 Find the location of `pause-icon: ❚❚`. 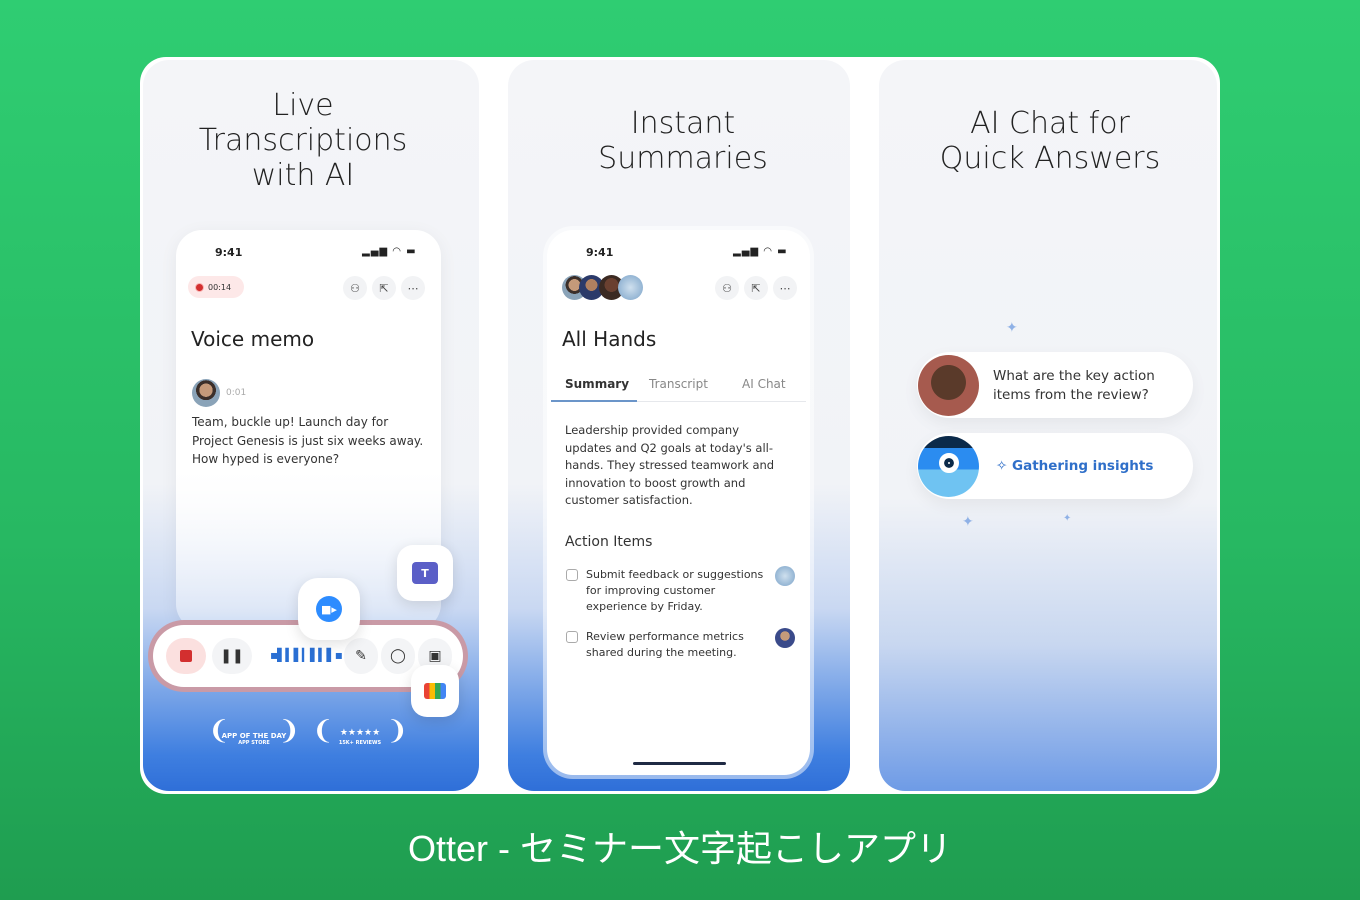

pause-icon: ❚❚ is located at coordinates (232, 656).